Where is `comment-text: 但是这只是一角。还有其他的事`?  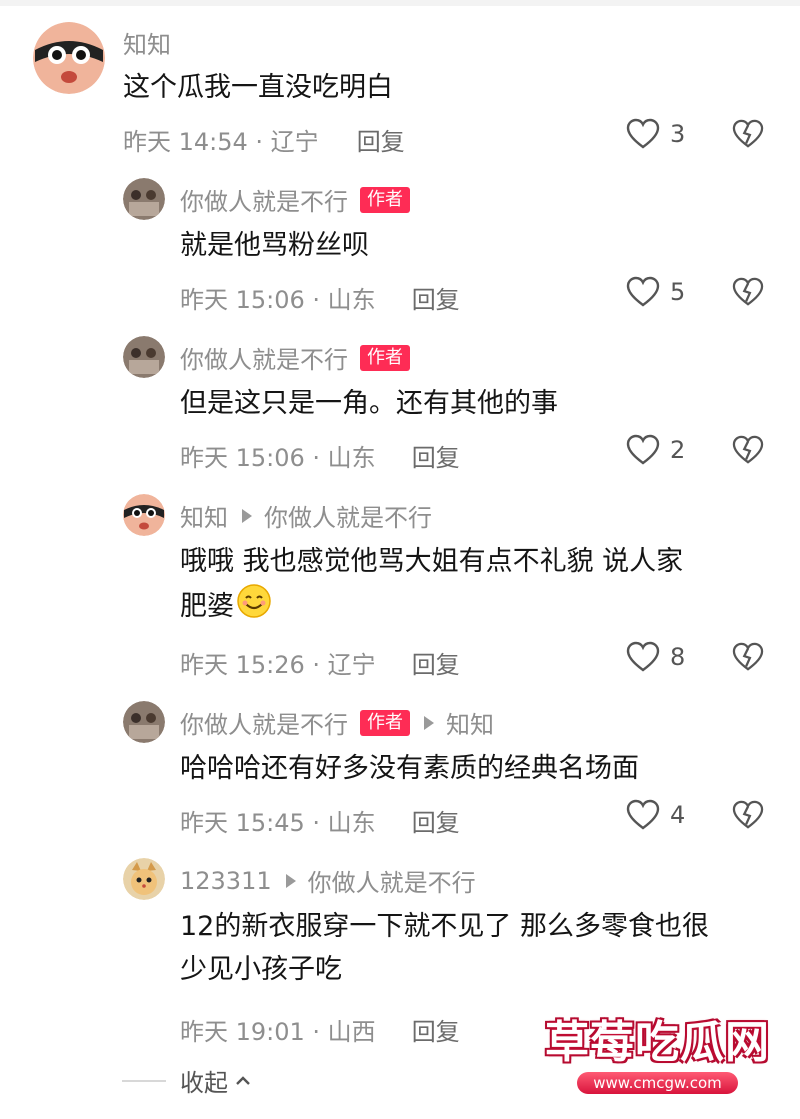
comment-text: 但是这只是一角。还有其他的事 is located at coordinates (369, 403).